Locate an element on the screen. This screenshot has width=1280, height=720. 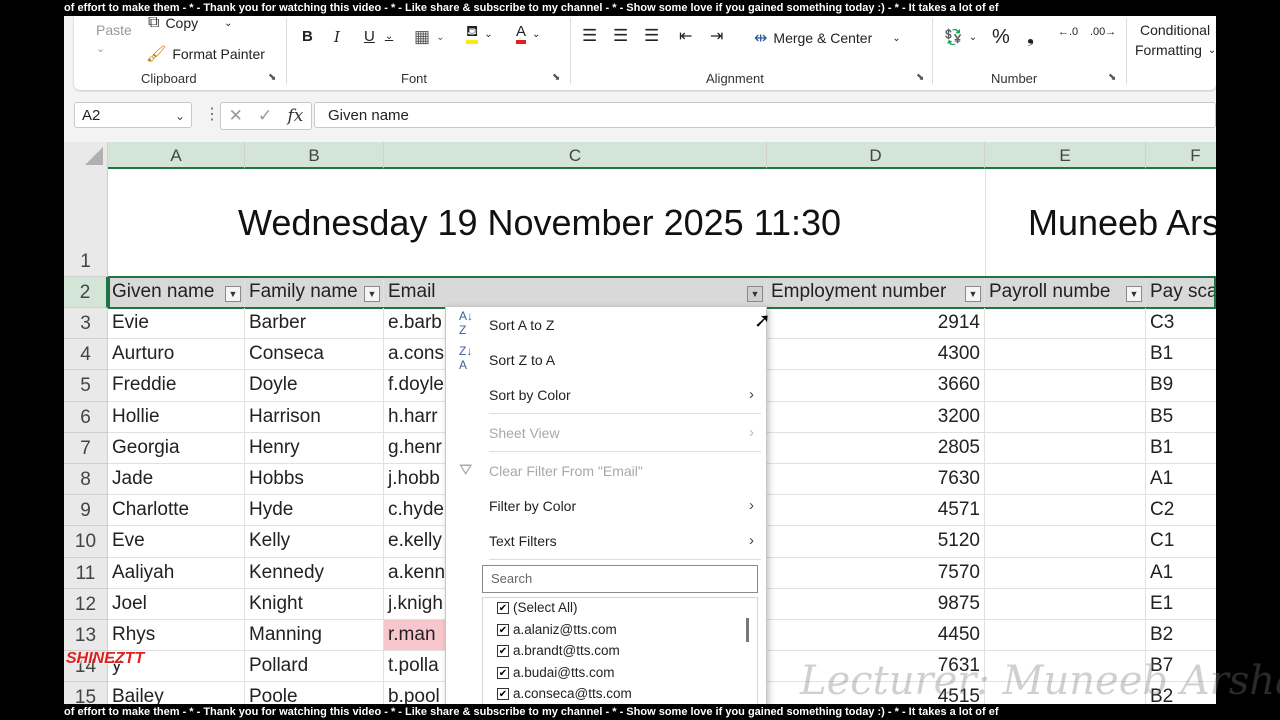
family-name-cell: Kelly is located at coordinates (314, 542).